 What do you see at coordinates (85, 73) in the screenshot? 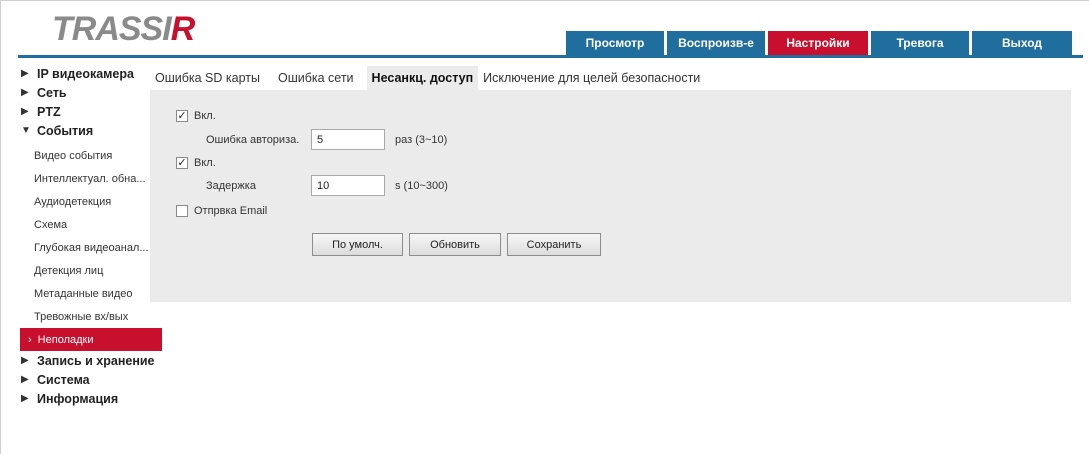
I see `sidebar-item-label: IP видеокамера` at bounding box center [85, 73].